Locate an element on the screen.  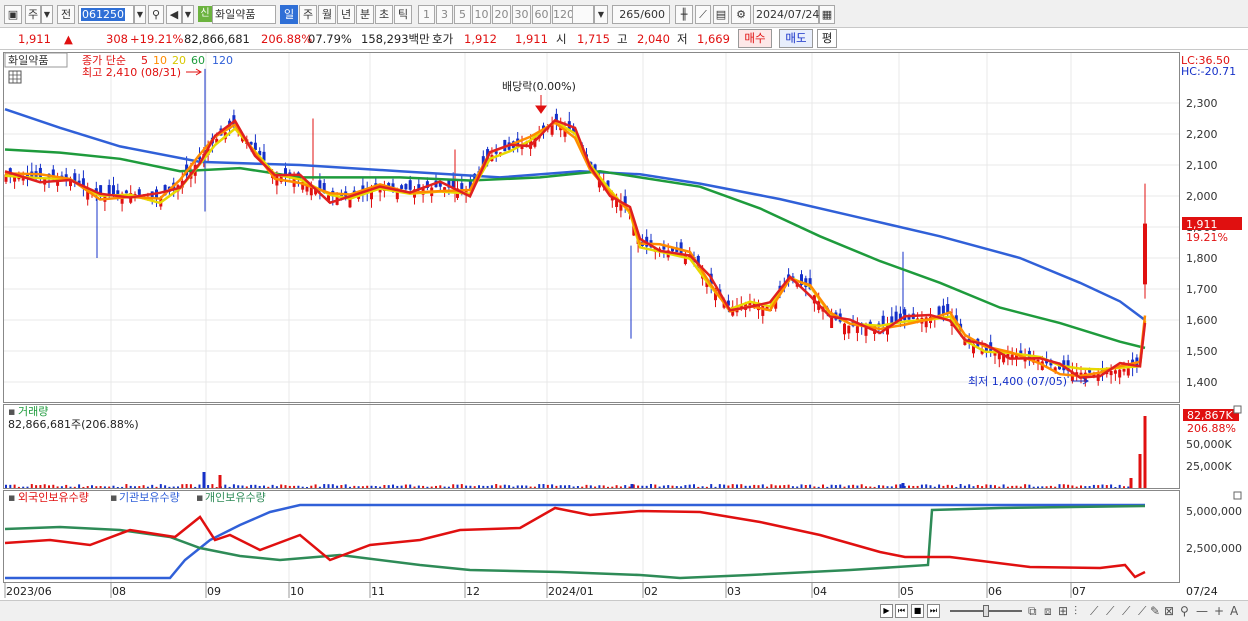
layout-icon: ⧉ is located at coordinates (1032, 611).